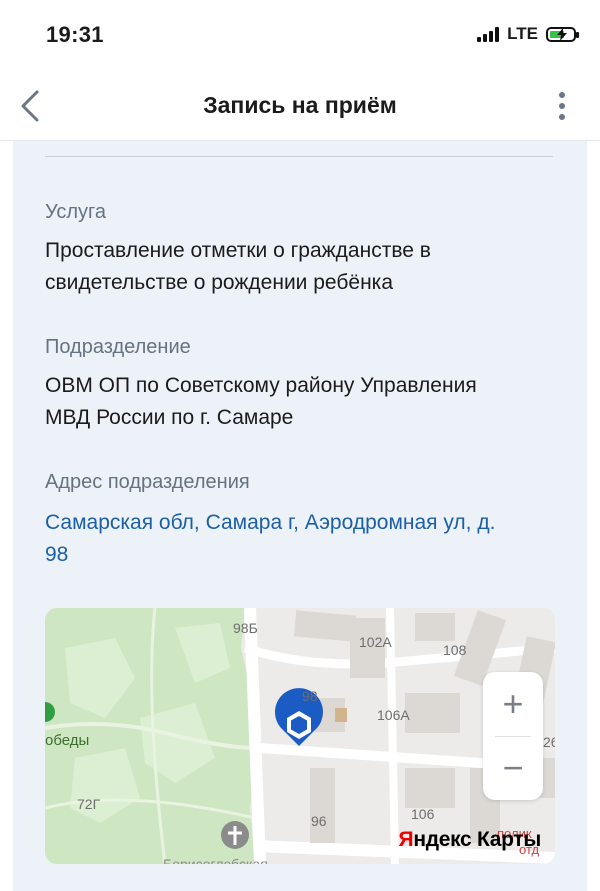 The height and width of the screenshot is (891, 600). Describe the element at coordinates (147, 482) in the screenshot. I see `address-label: Адрес подразделения` at that location.